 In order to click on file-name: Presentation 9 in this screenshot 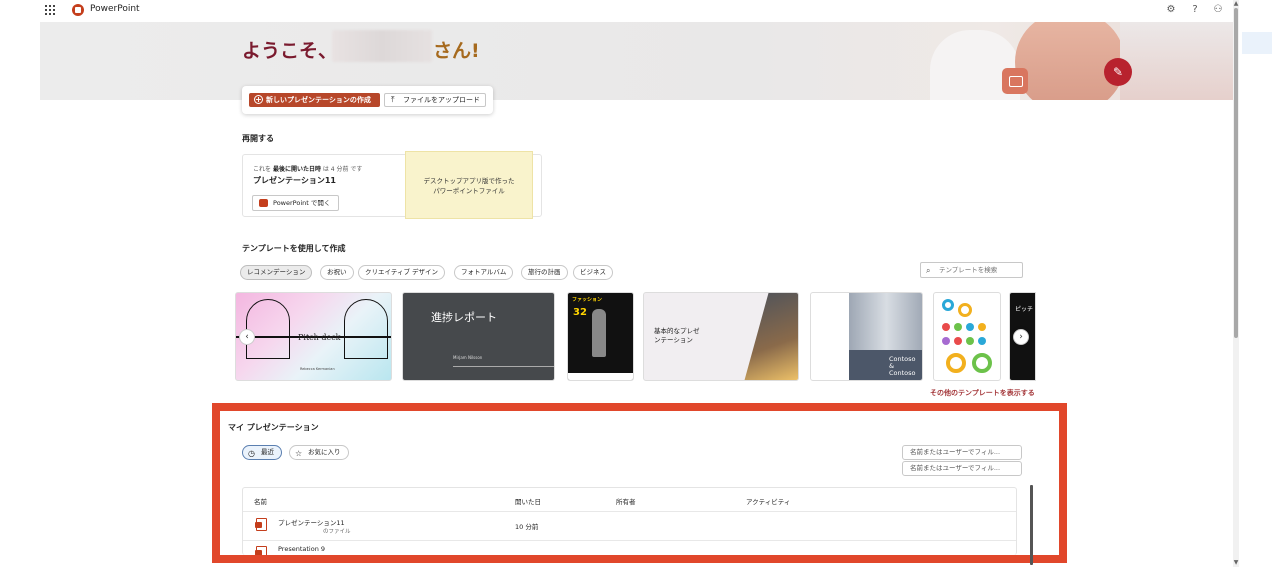, I will do `click(301, 549)`.